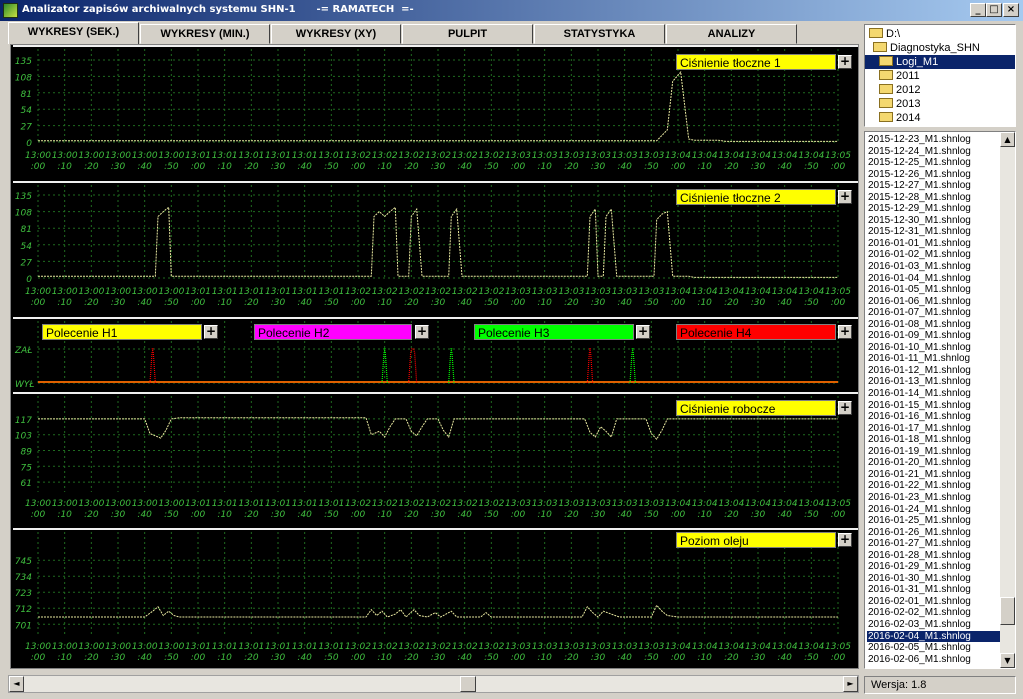 This screenshot has height=699, width=1023. What do you see at coordinates (433, 684) in the screenshot?
I see `horizontal-scrollbar: ◄ ►` at bounding box center [433, 684].